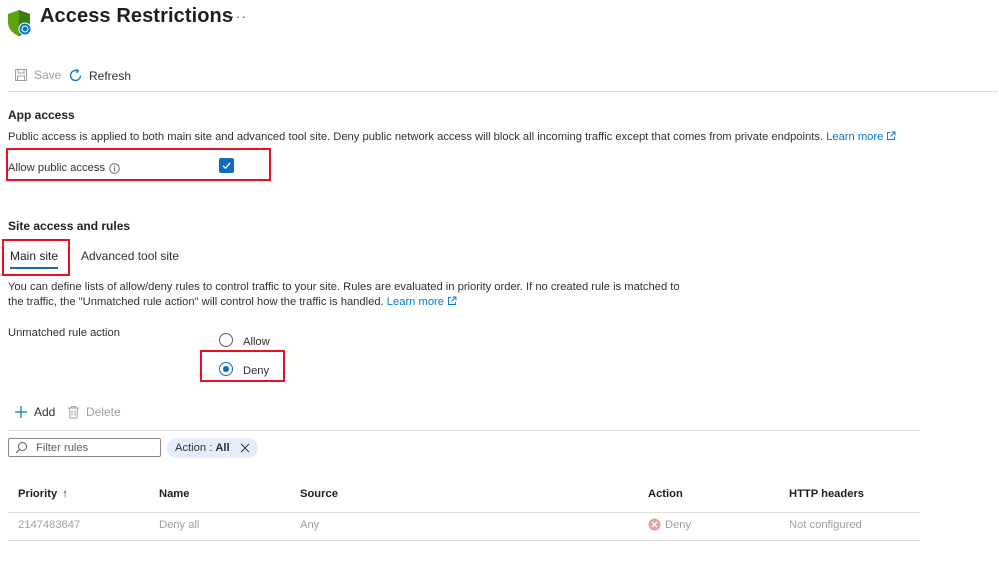 The image size is (999, 563). Describe the element at coordinates (73, 412) in the screenshot. I see `trash-icon` at that location.